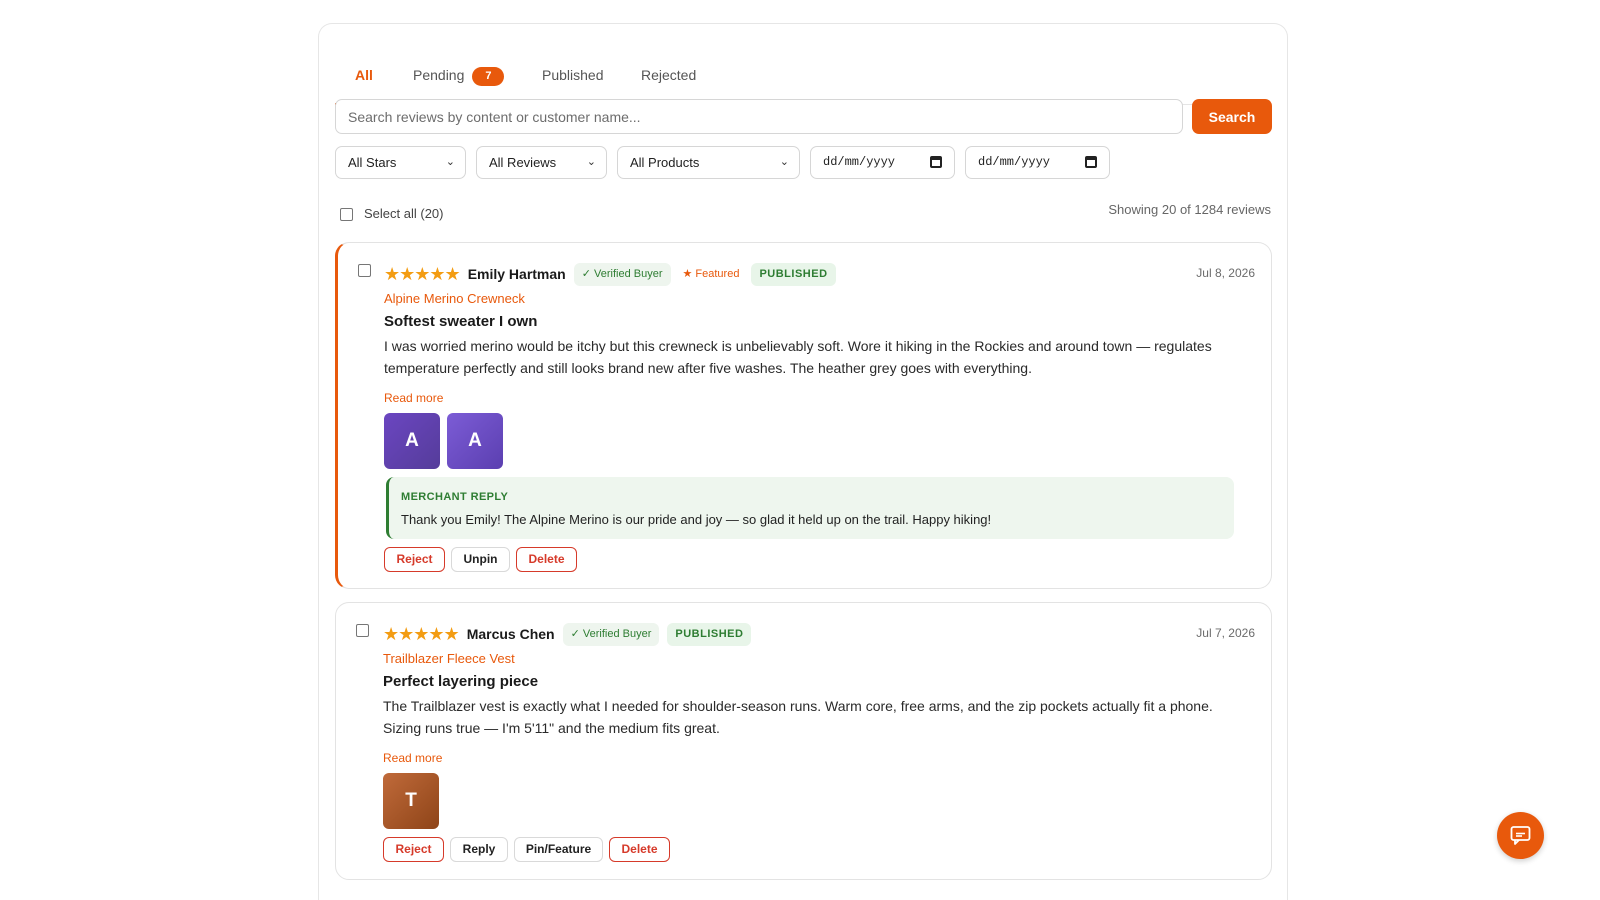 The height and width of the screenshot is (900, 1600). I want to click on tab-rejected-label: Rejected, so click(669, 75).